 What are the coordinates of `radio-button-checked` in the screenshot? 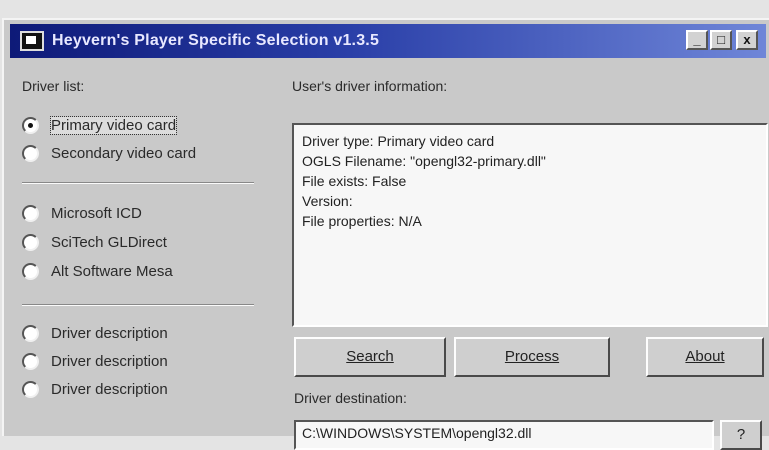 It's located at (30, 125).